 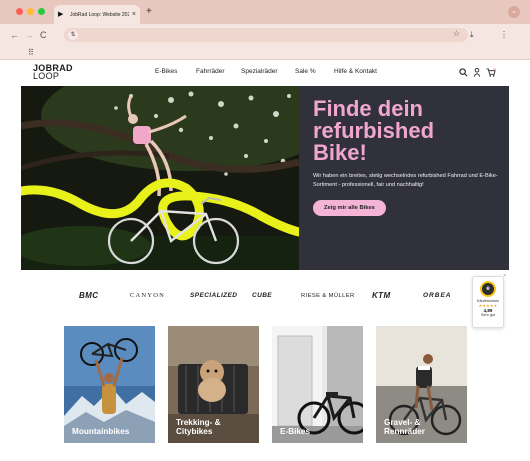 I want to click on browser-menu-icon: ⋮, so click(x=504, y=35).